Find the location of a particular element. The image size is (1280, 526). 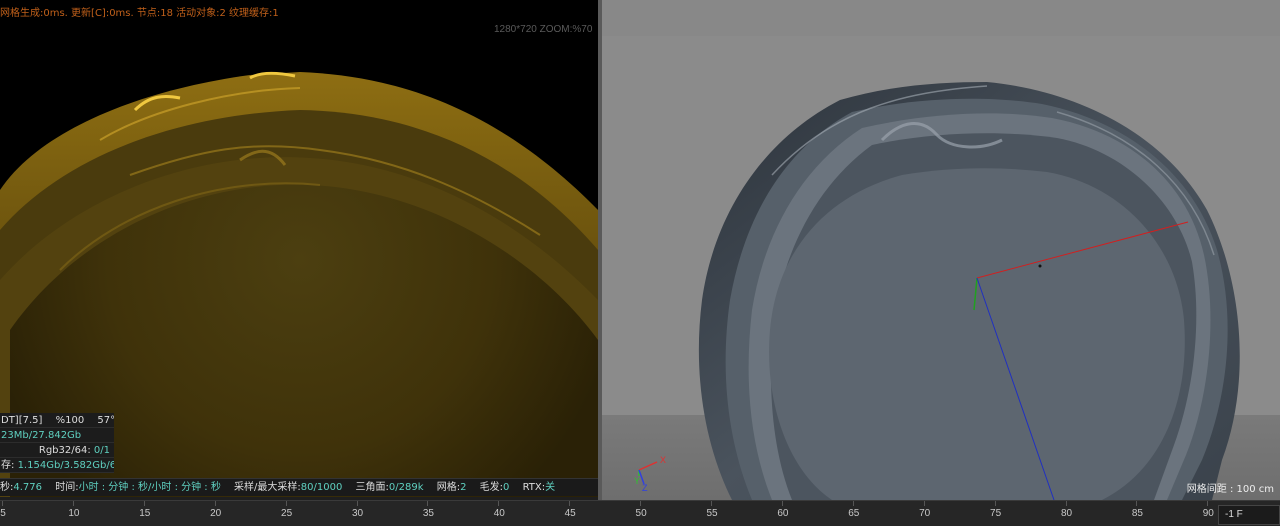

timeline-tick-label: 90 is located at coordinates (1208, 513).